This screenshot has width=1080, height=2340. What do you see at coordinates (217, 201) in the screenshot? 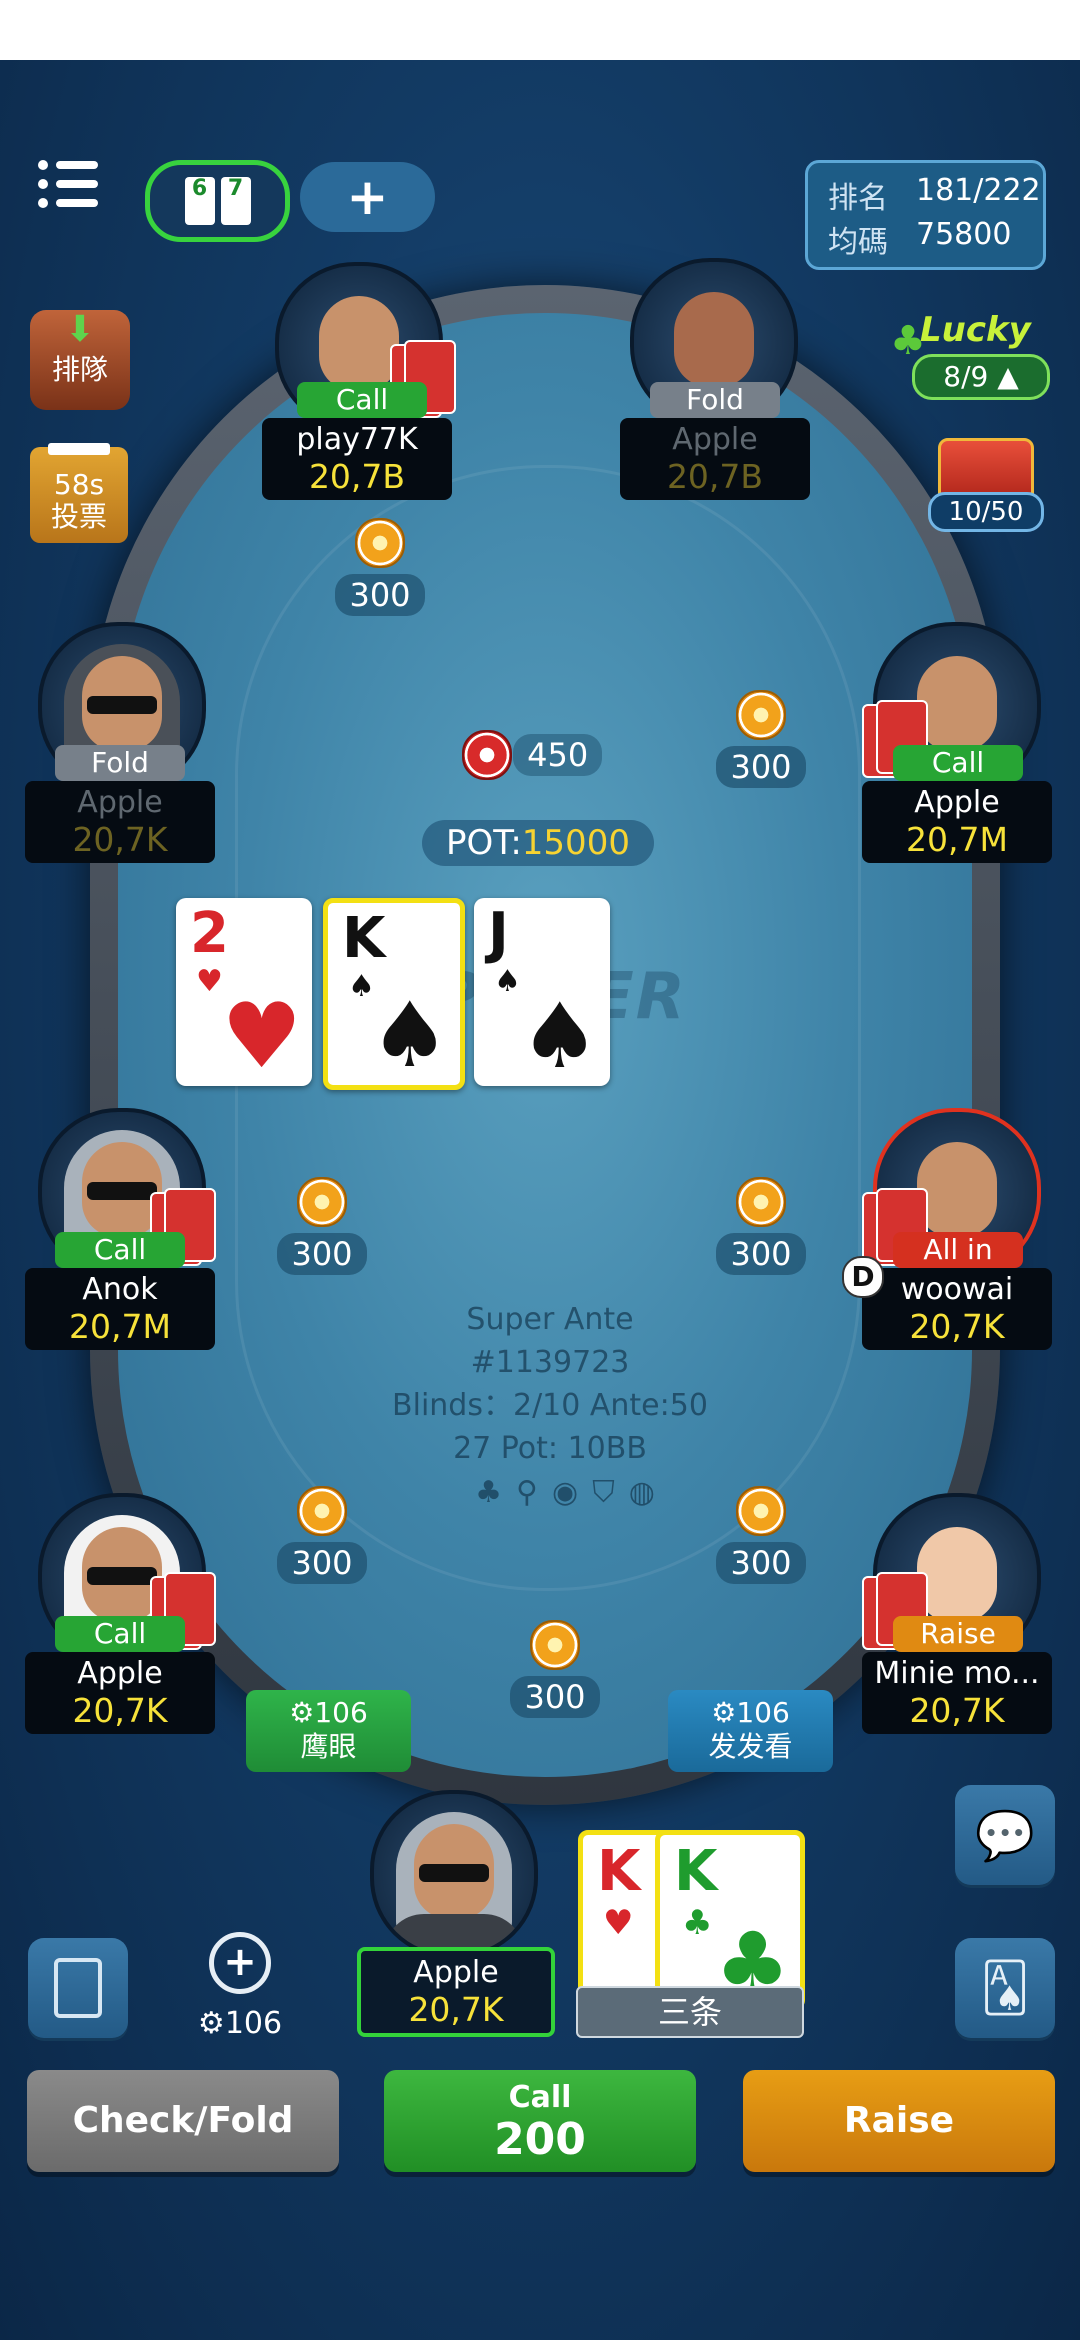
I see `hole-cards-indicator: 6 7` at bounding box center [217, 201].